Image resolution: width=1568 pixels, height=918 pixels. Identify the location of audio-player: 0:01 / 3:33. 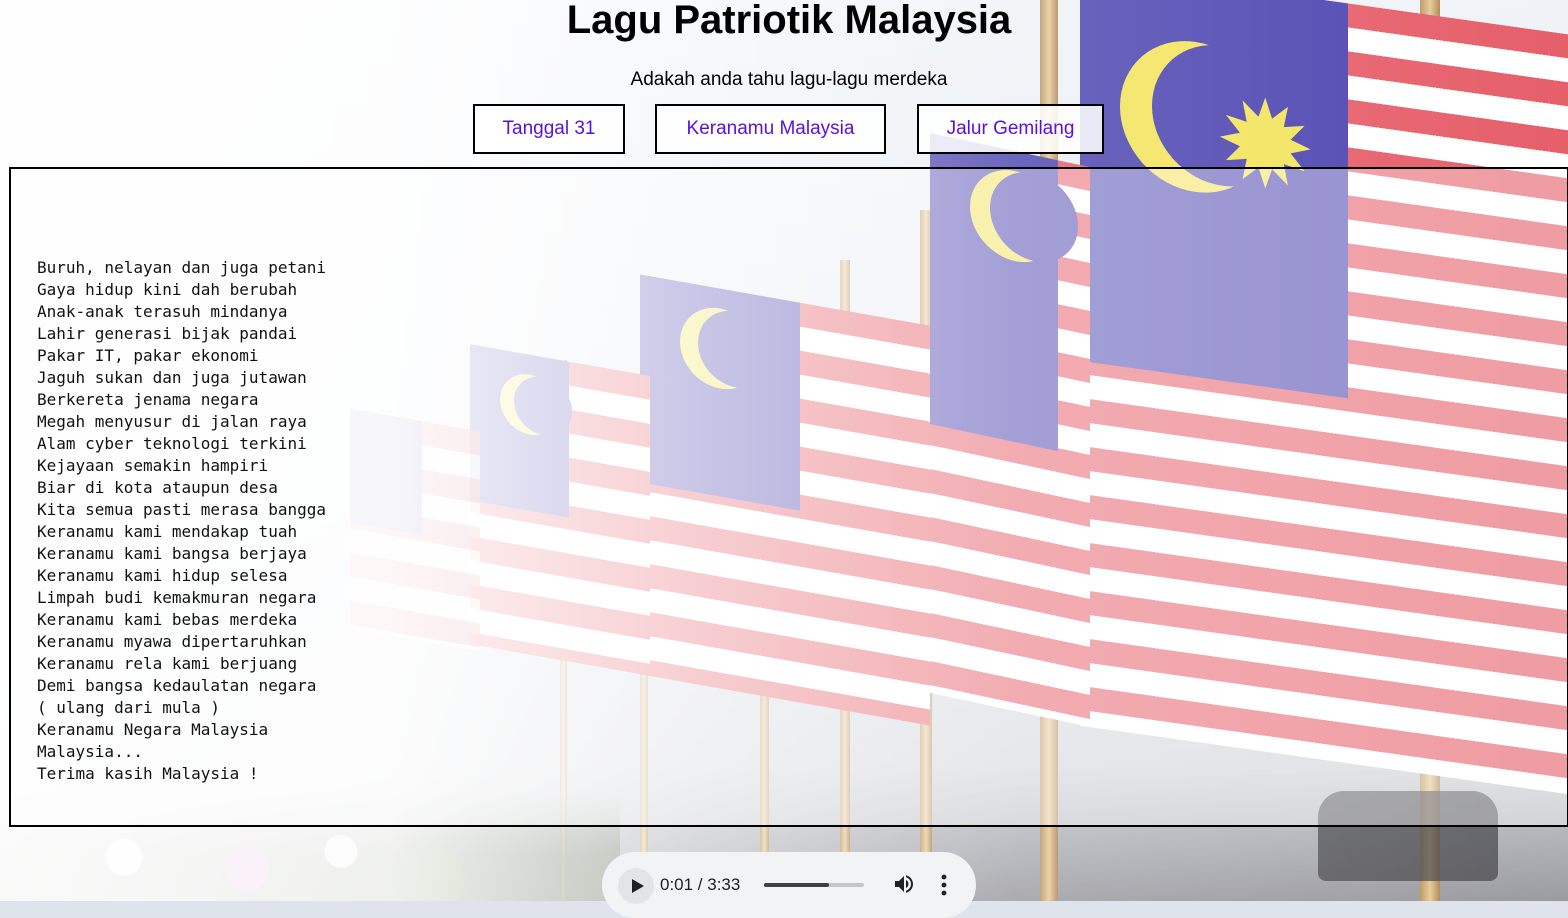
(789, 885).